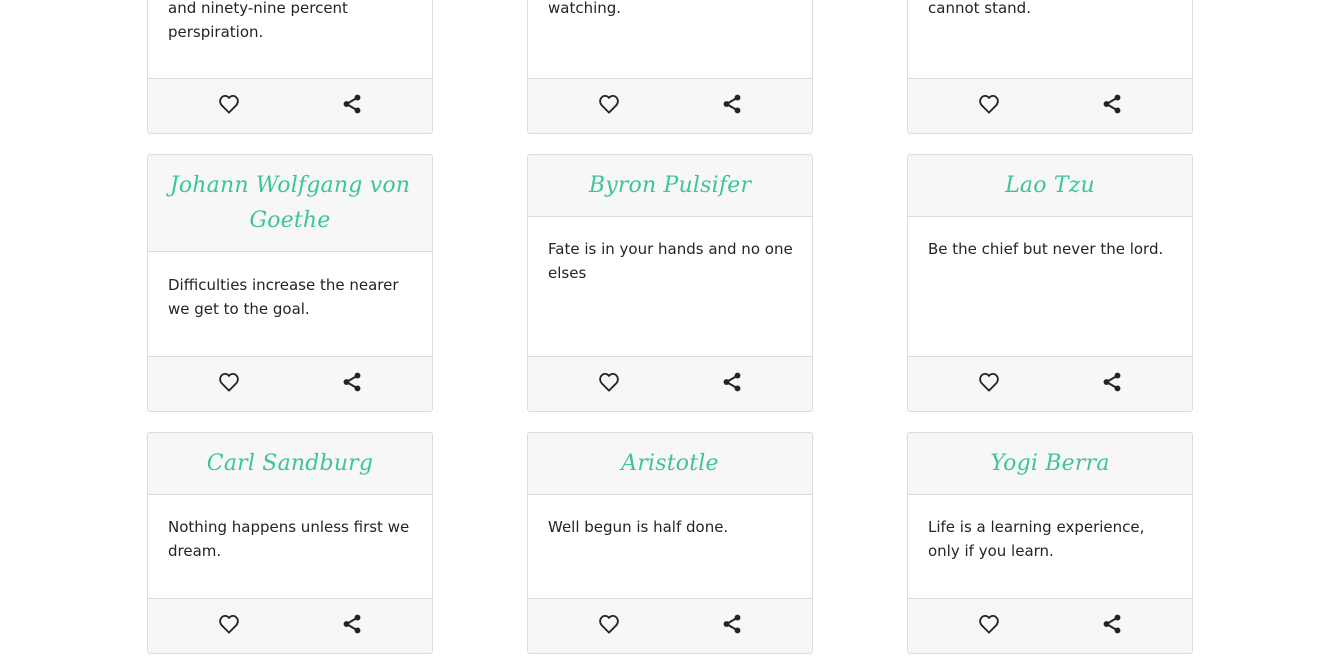  I want to click on author-name: Lao Tzu, so click(1050, 185).